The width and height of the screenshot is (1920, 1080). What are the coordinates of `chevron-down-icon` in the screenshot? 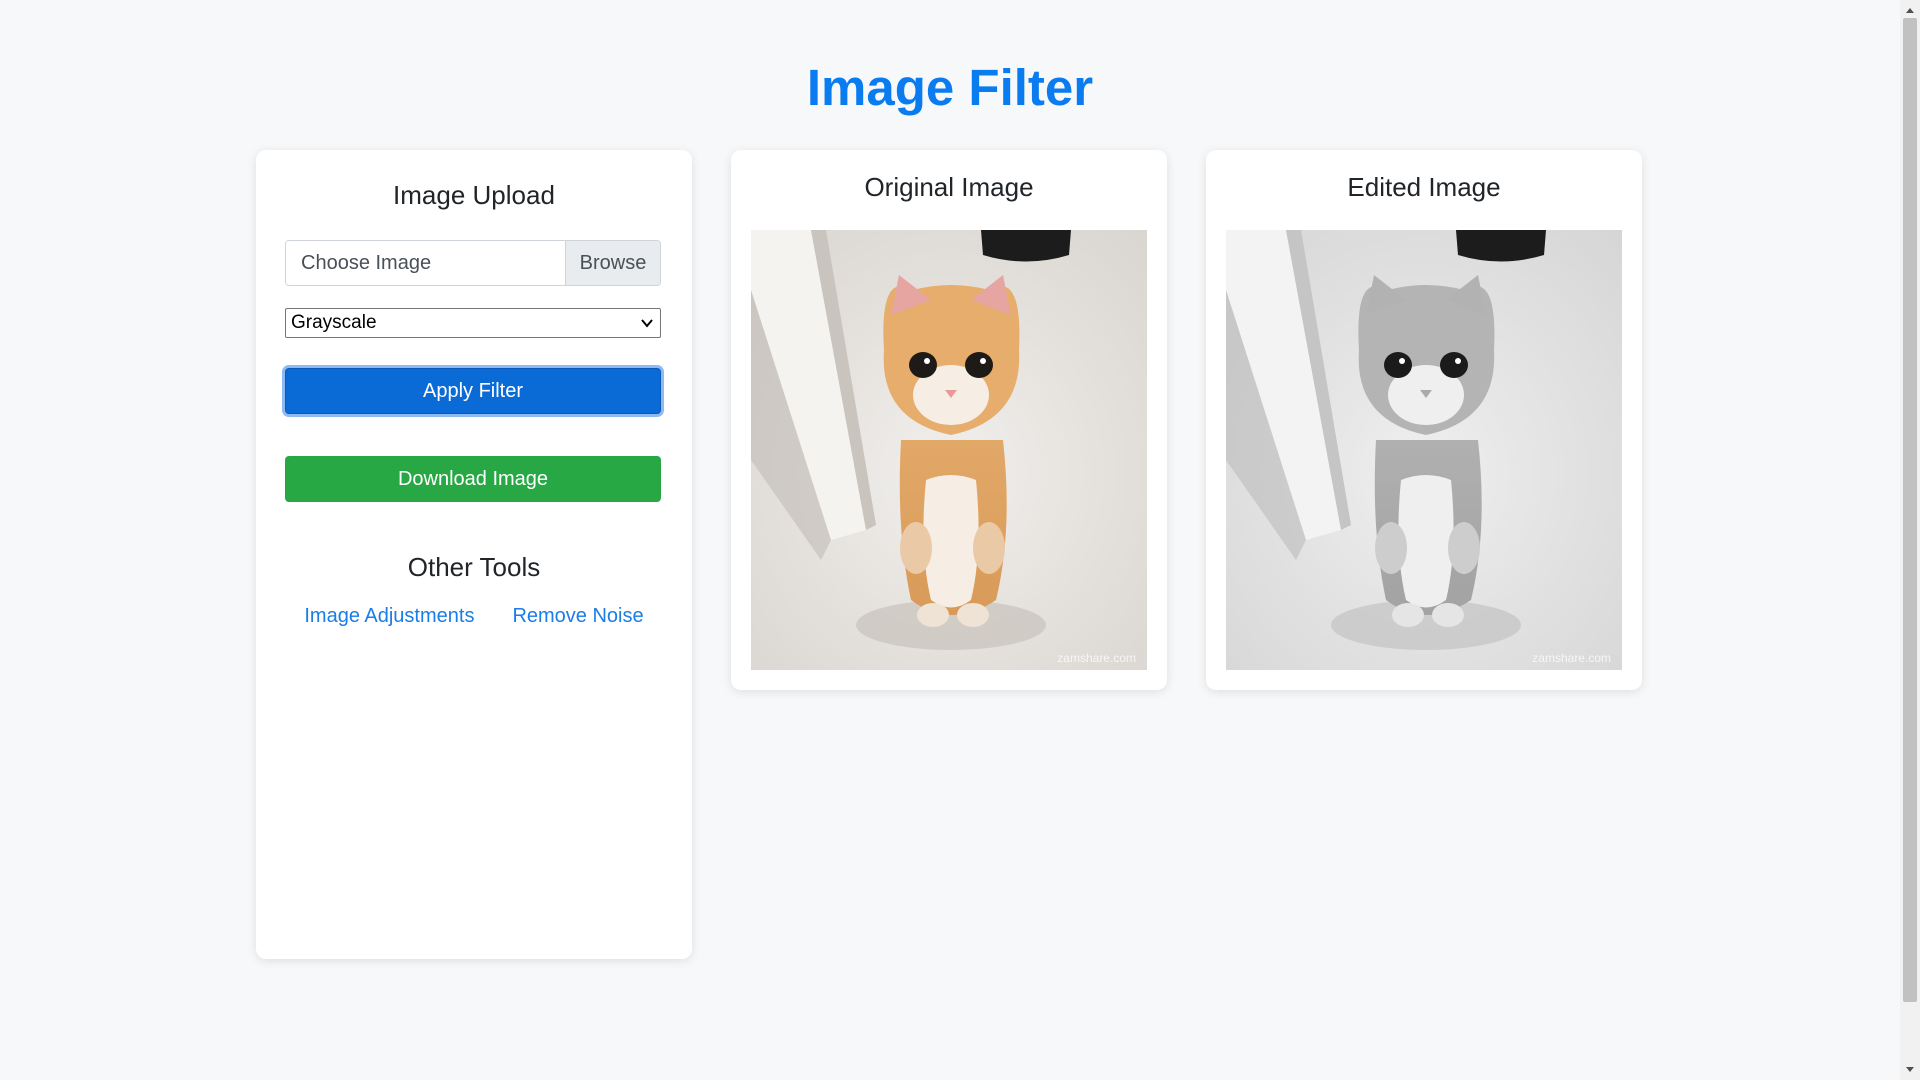 It's located at (647, 323).